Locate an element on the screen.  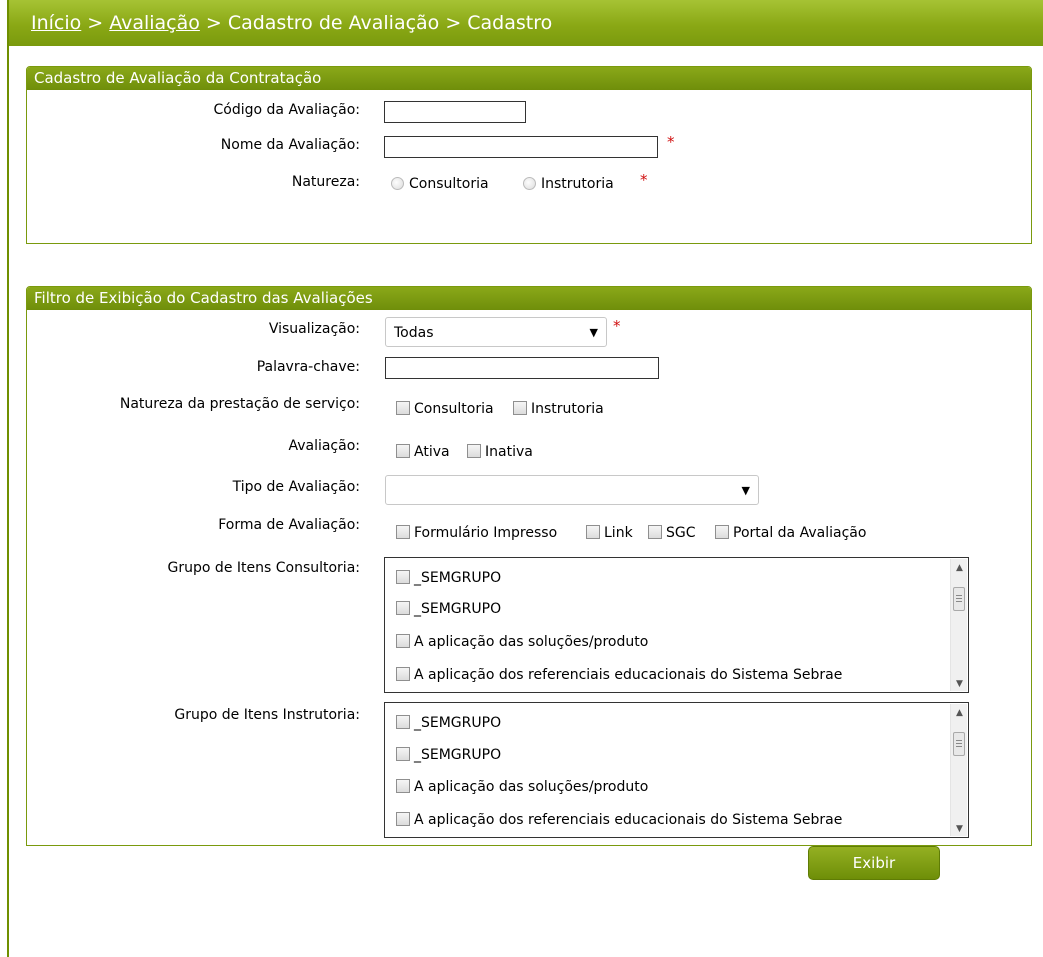
nome-required-mark: * is located at coordinates (671, 142).